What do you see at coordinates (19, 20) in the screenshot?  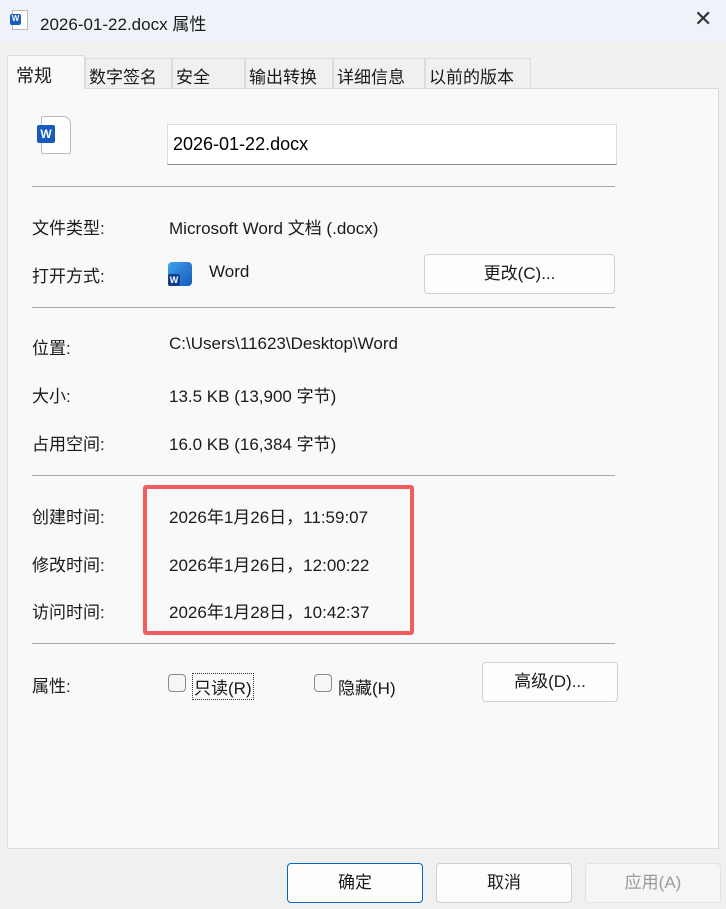 I see `word-file-icon: W` at bounding box center [19, 20].